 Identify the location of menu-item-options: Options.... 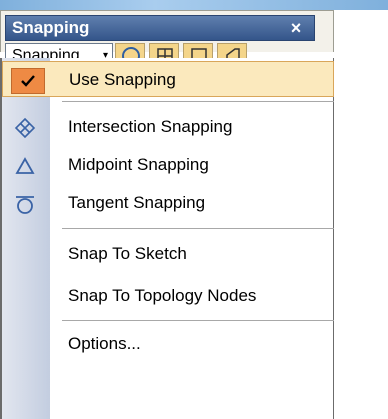
(168, 344).